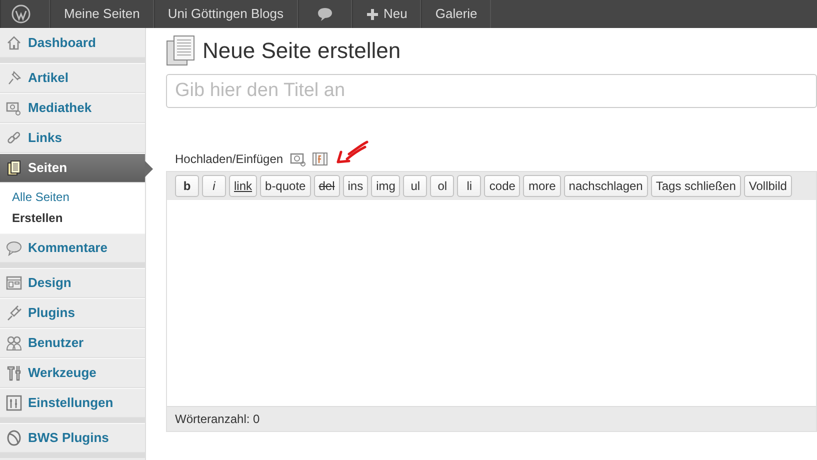  What do you see at coordinates (768, 185) in the screenshot?
I see `format-button: Vollbild` at bounding box center [768, 185].